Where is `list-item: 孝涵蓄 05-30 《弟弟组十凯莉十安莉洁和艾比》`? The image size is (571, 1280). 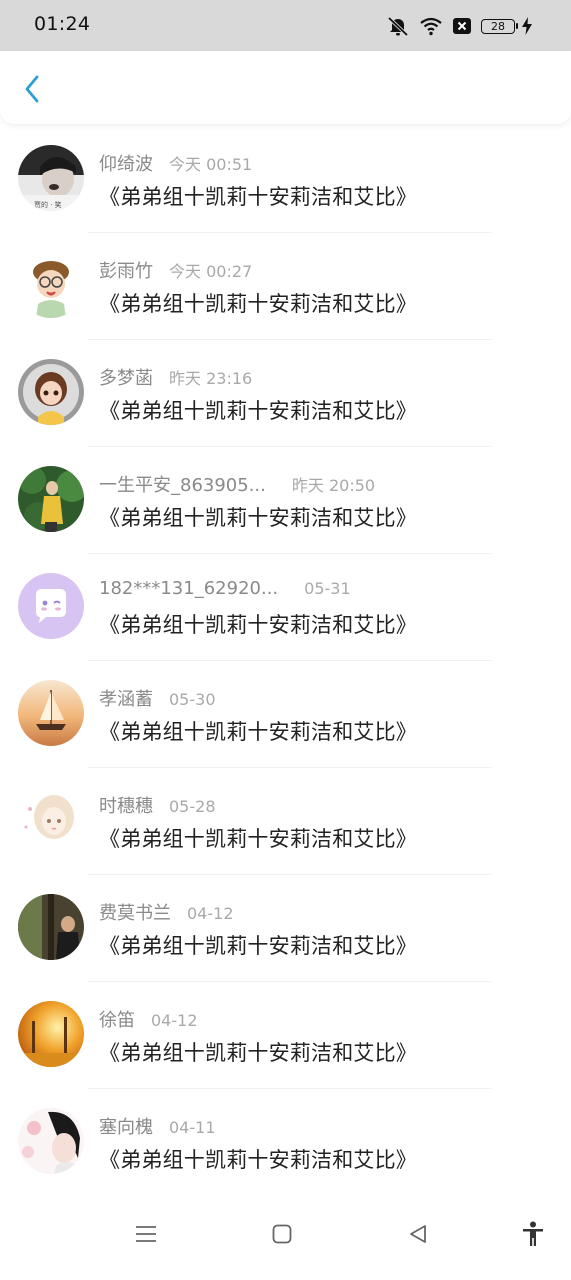
list-item: 孝涵蓄 05-30 《弟弟组十凯莉十安莉洁和艾比》 is located at coordinates (285, 714).